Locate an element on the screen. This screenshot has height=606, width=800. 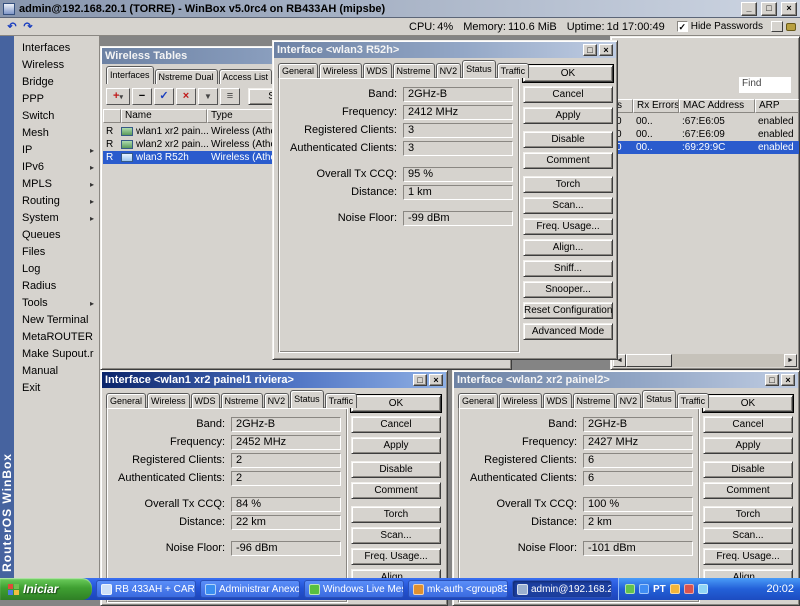
sidebar-item-new-terminal: New Terminal is located at coordinates (56, 320).